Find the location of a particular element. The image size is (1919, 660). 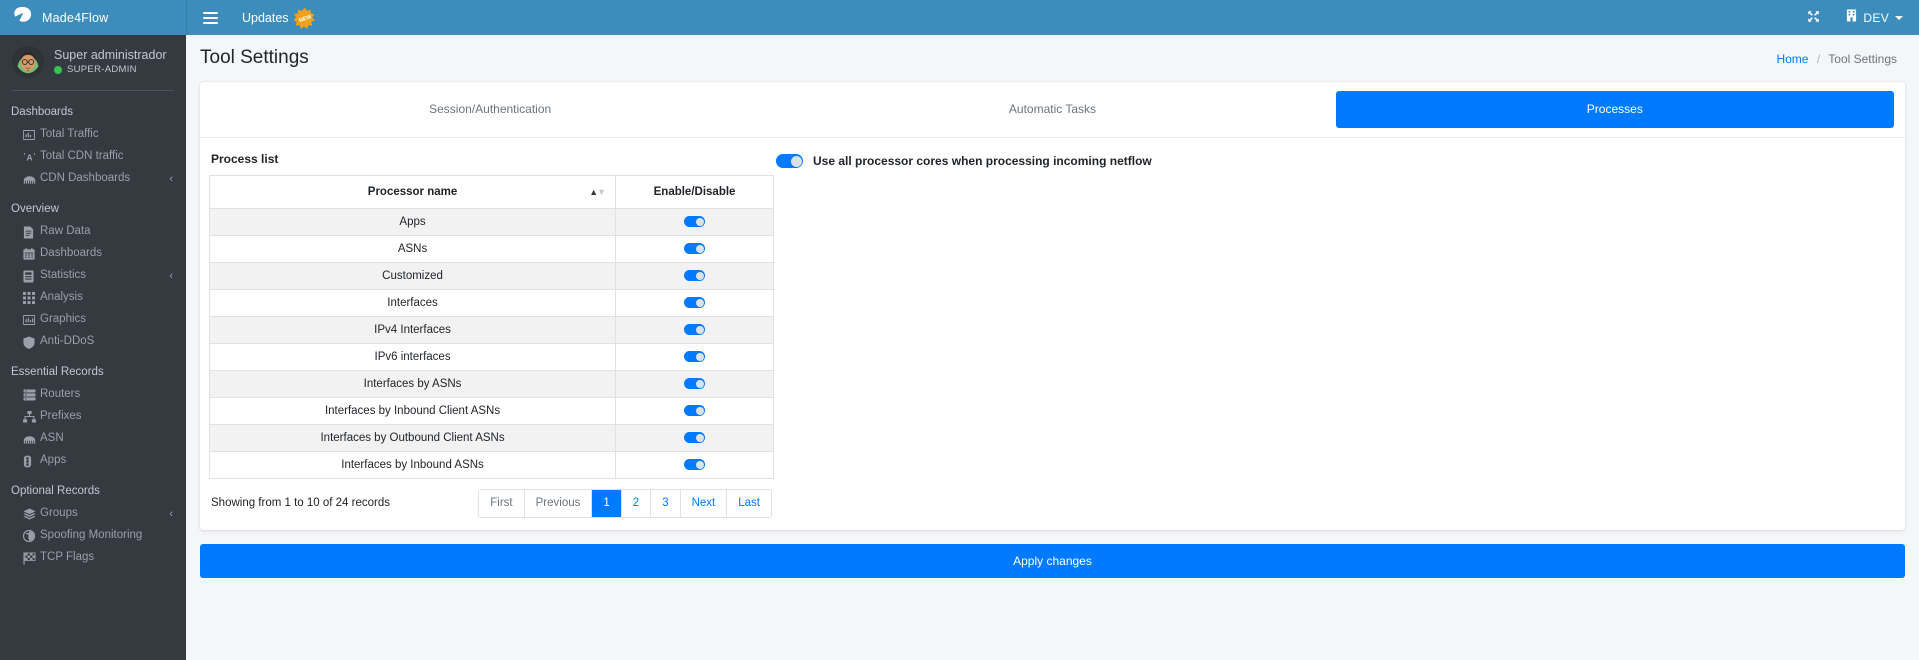

chevron-down-icon is located at coordinates (1899, 17).